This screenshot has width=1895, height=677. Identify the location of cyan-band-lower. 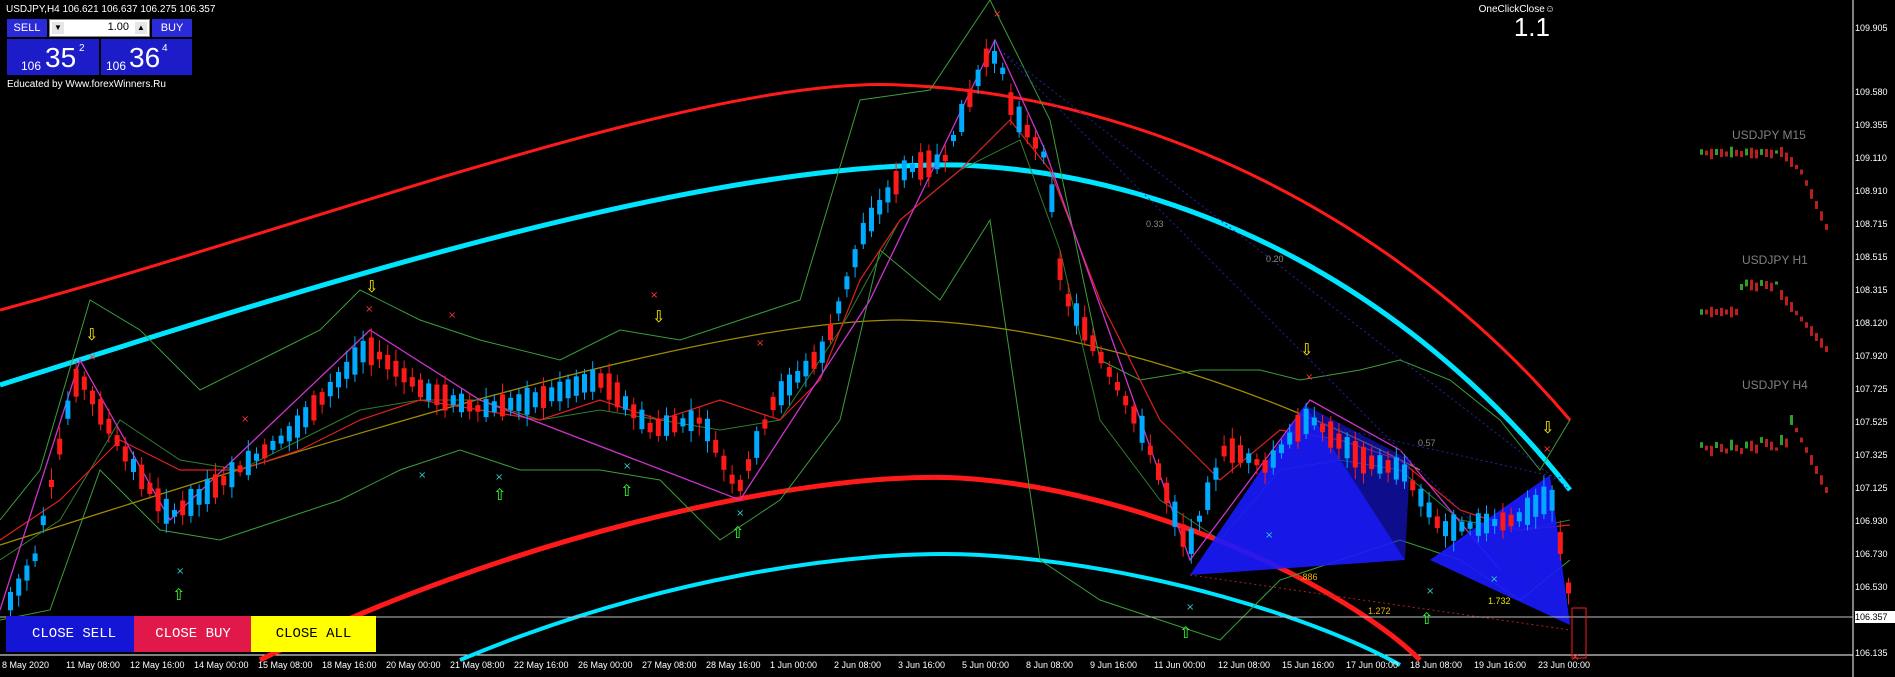
(930, 609).